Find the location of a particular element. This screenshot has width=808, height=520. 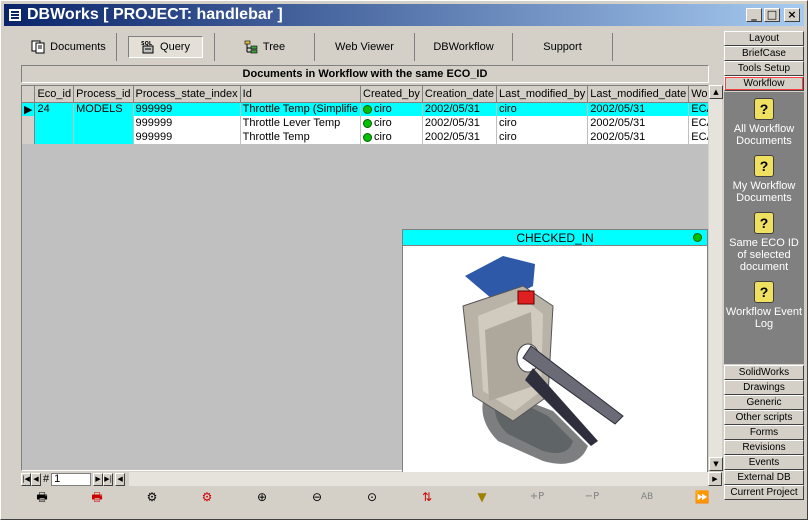

column-header-last-modified-date: Last_modified_date is located at coordinates (638, 94).